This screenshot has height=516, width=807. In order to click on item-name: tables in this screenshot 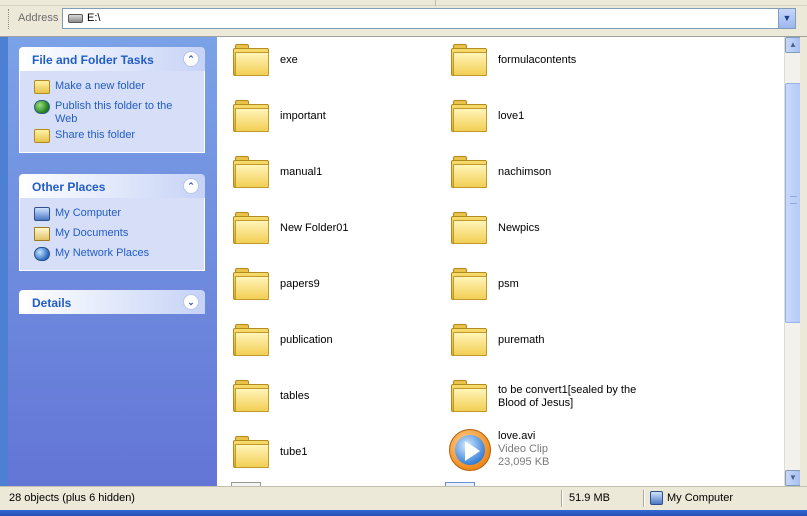, I will do `click(295, 396)`.